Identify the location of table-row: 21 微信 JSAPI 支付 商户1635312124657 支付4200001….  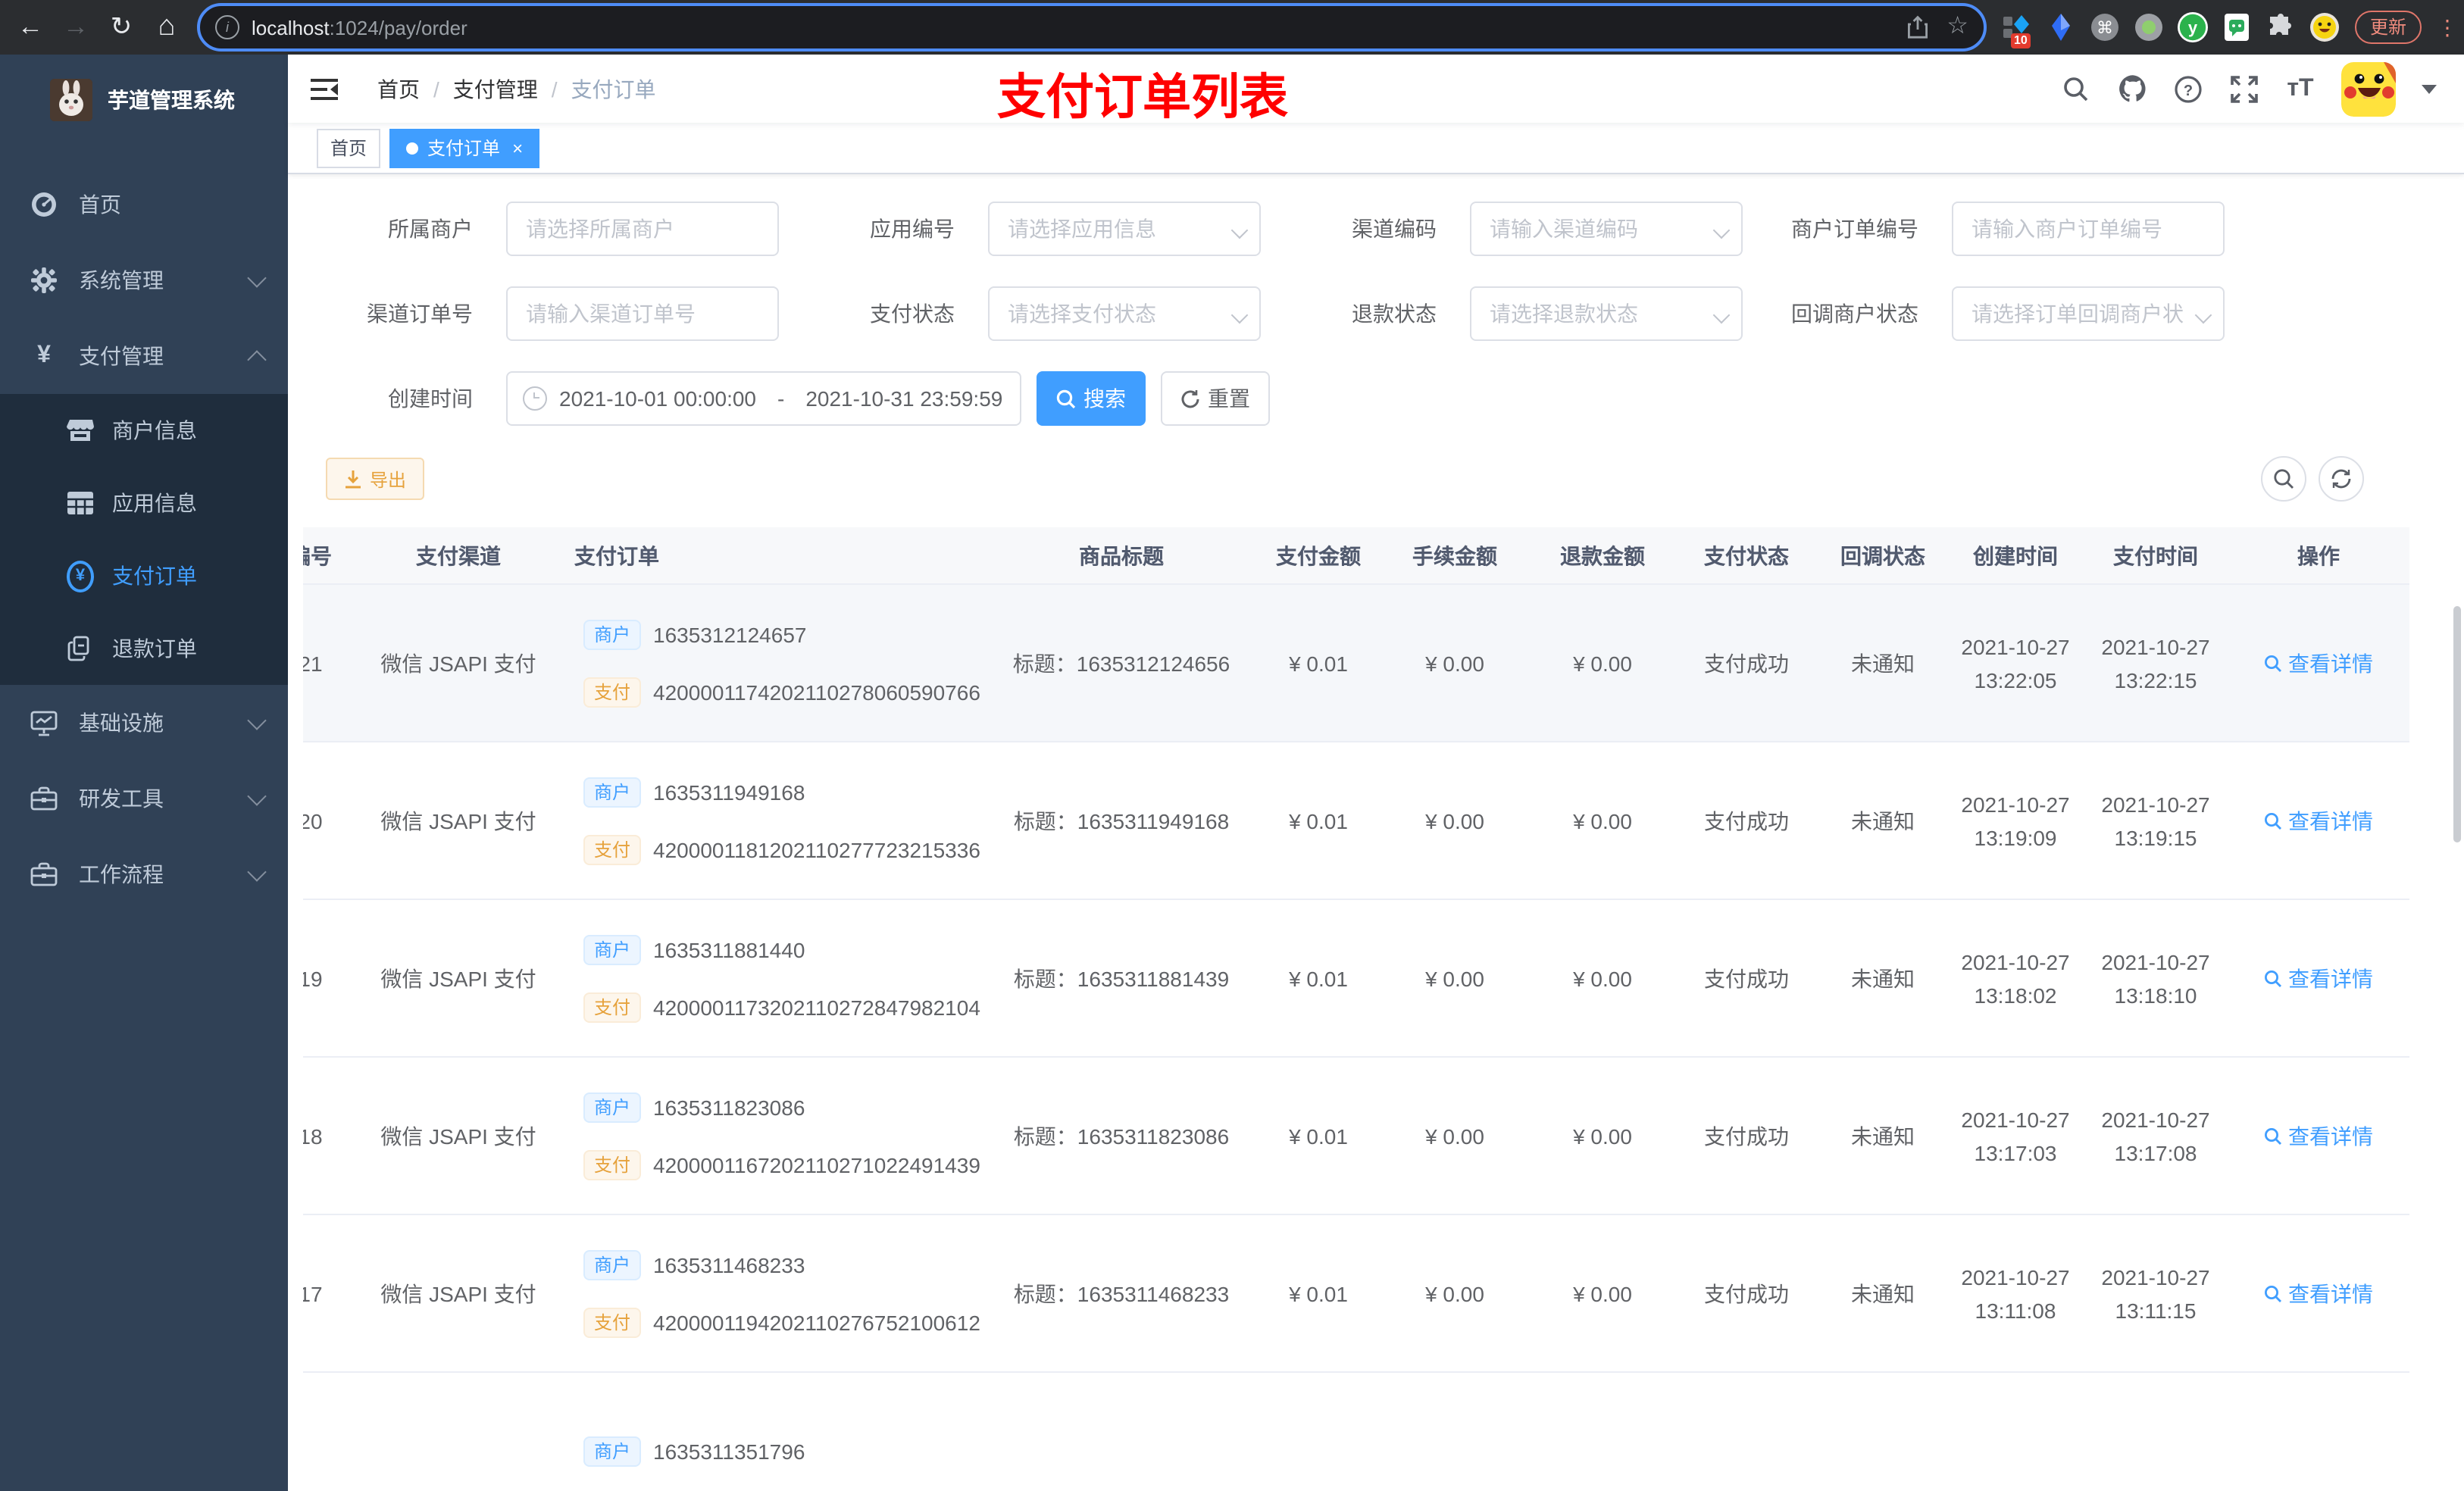
(1356, 663).